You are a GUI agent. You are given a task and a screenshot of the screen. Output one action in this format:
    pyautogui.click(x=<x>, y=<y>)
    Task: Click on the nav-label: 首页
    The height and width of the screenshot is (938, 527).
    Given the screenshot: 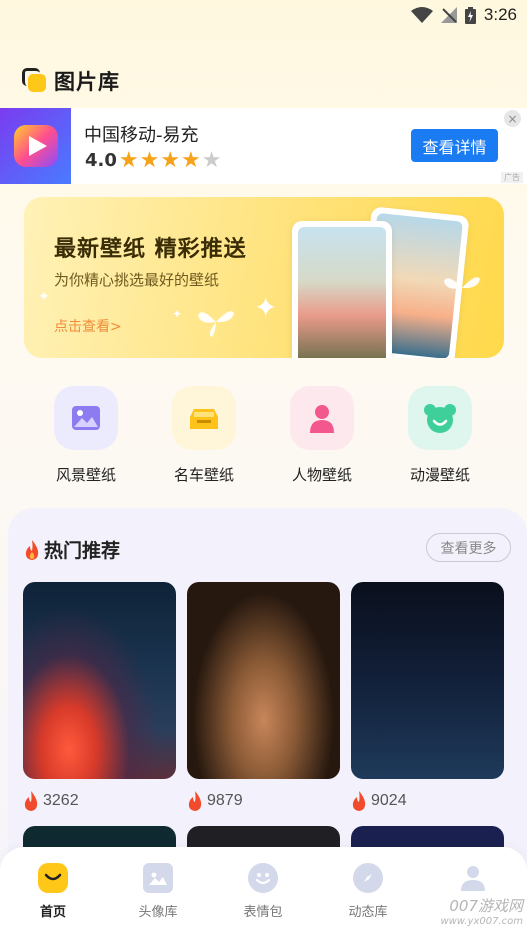 What is the action you would take?
    pyautogui.click(x=52, y=912)
    